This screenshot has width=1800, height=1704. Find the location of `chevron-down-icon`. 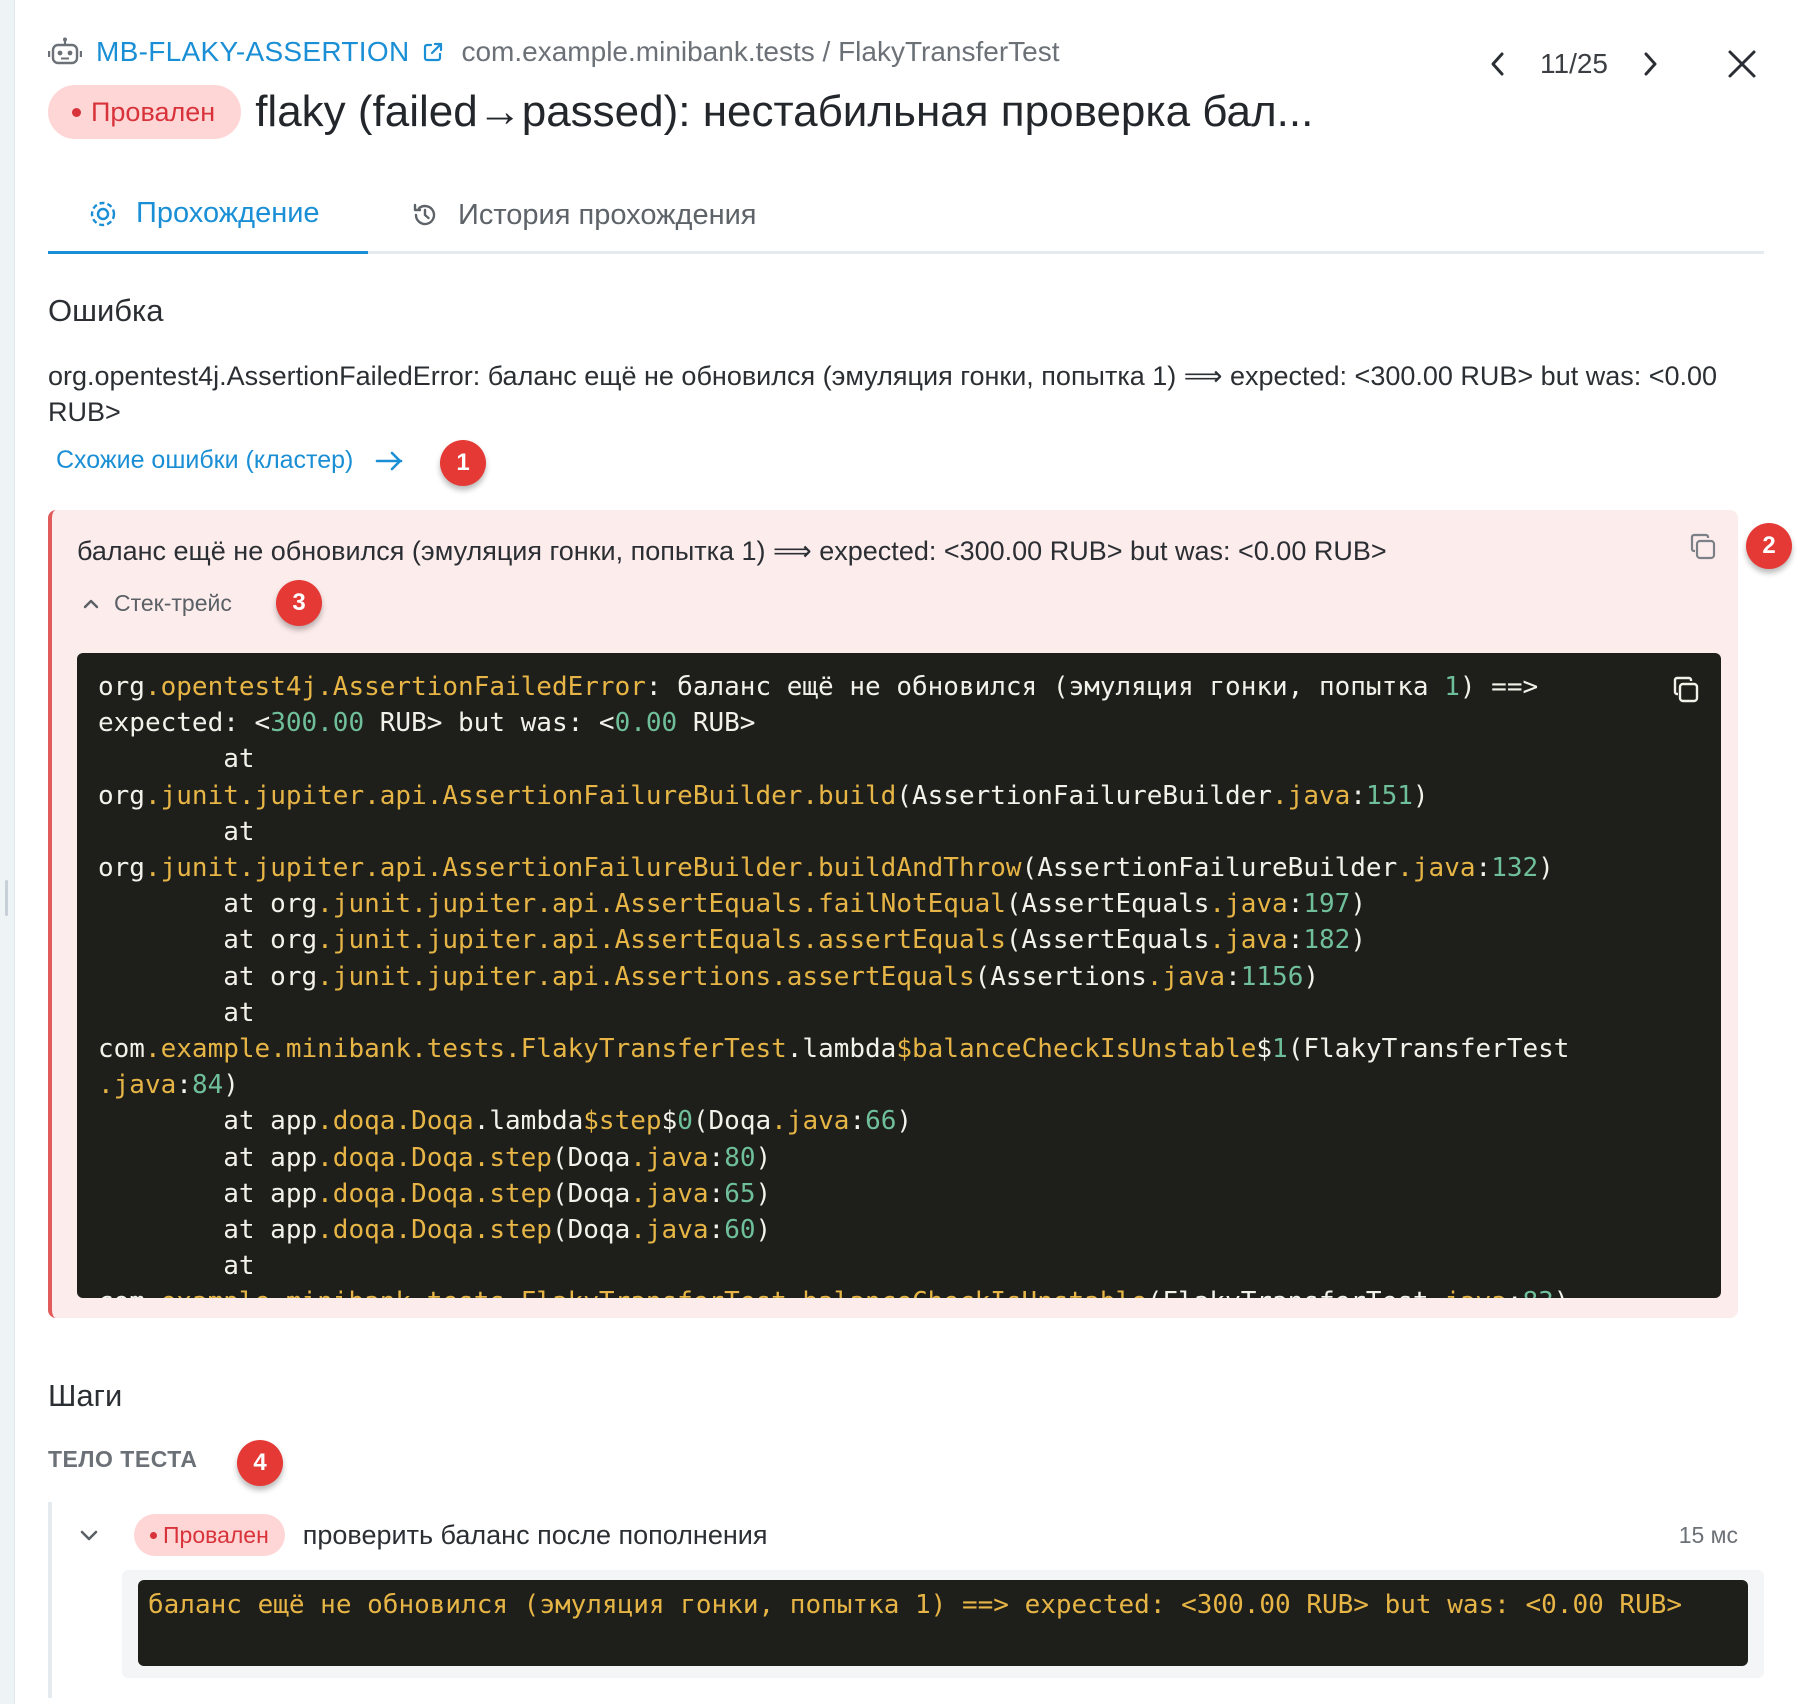

chevron-down-icon is located at coordinates (89, 1535).